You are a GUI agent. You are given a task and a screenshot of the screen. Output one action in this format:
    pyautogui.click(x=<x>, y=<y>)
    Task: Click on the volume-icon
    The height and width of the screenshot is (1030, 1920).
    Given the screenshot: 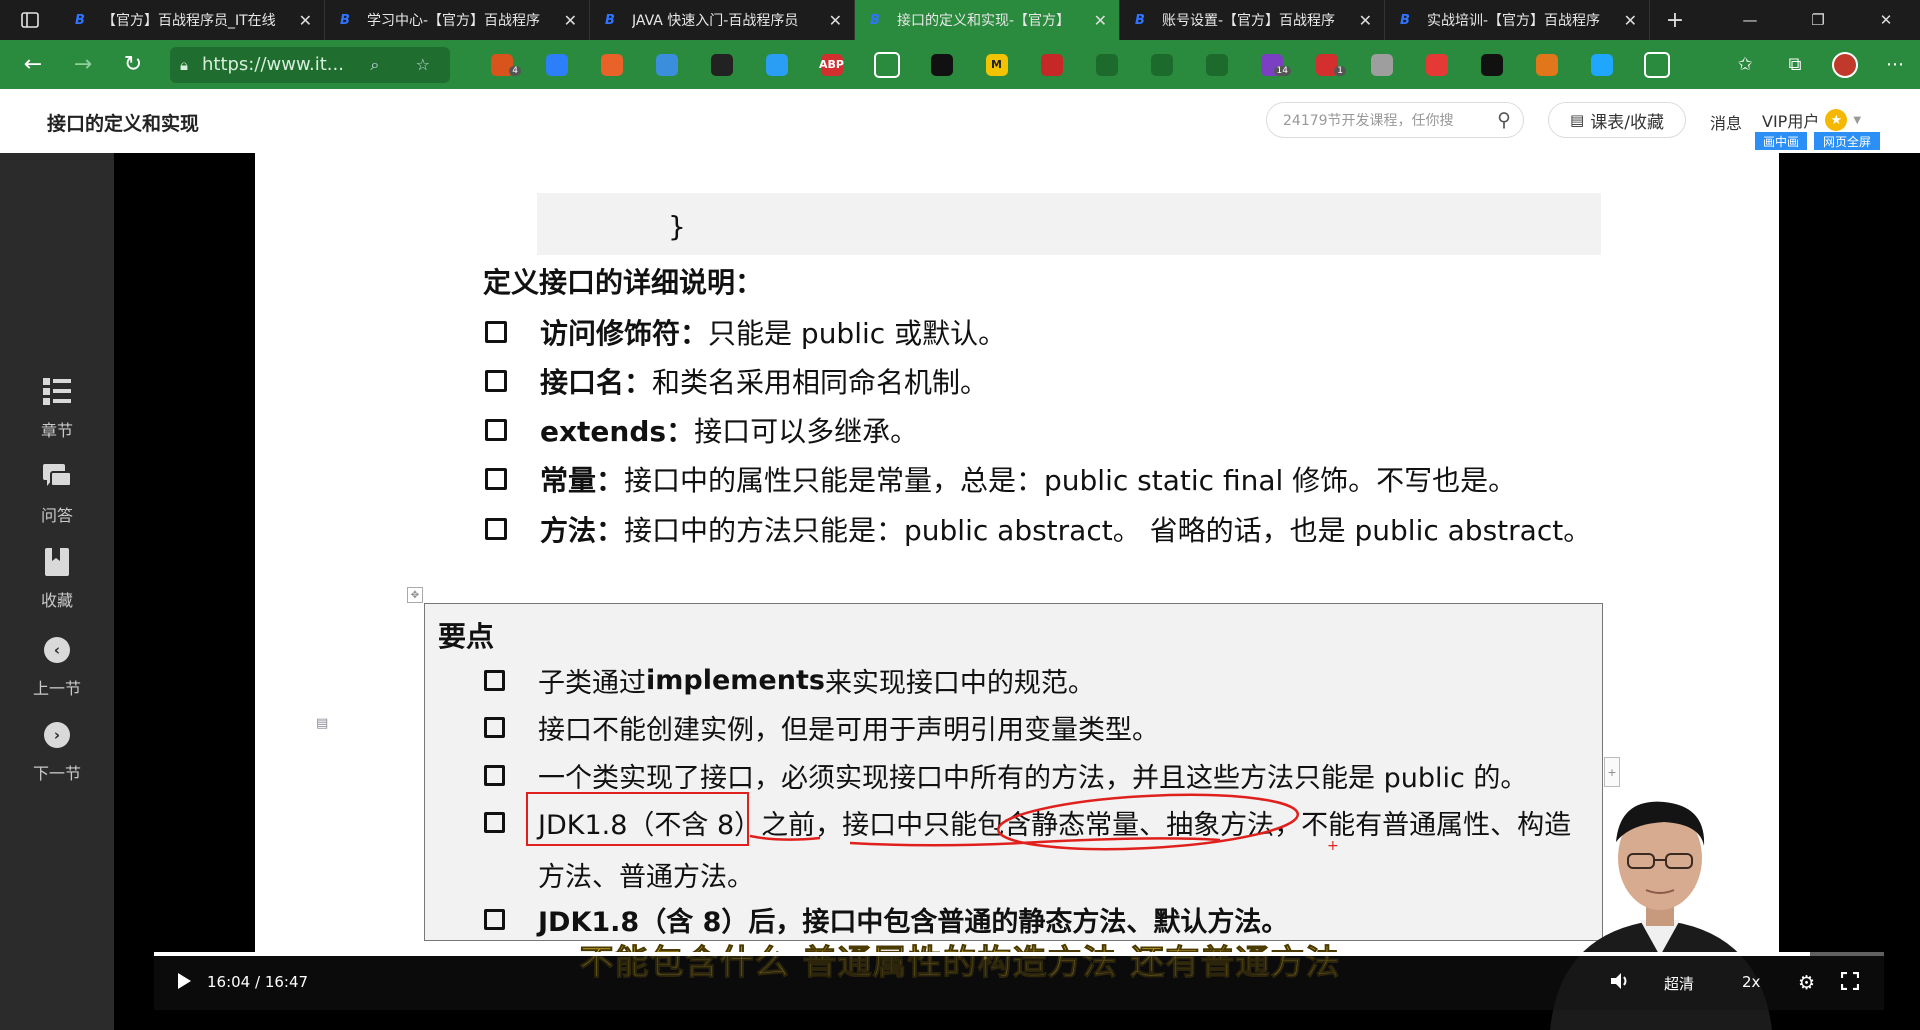 What is the action you would take?
    pyautogui.click(x=1620, y=981)
    